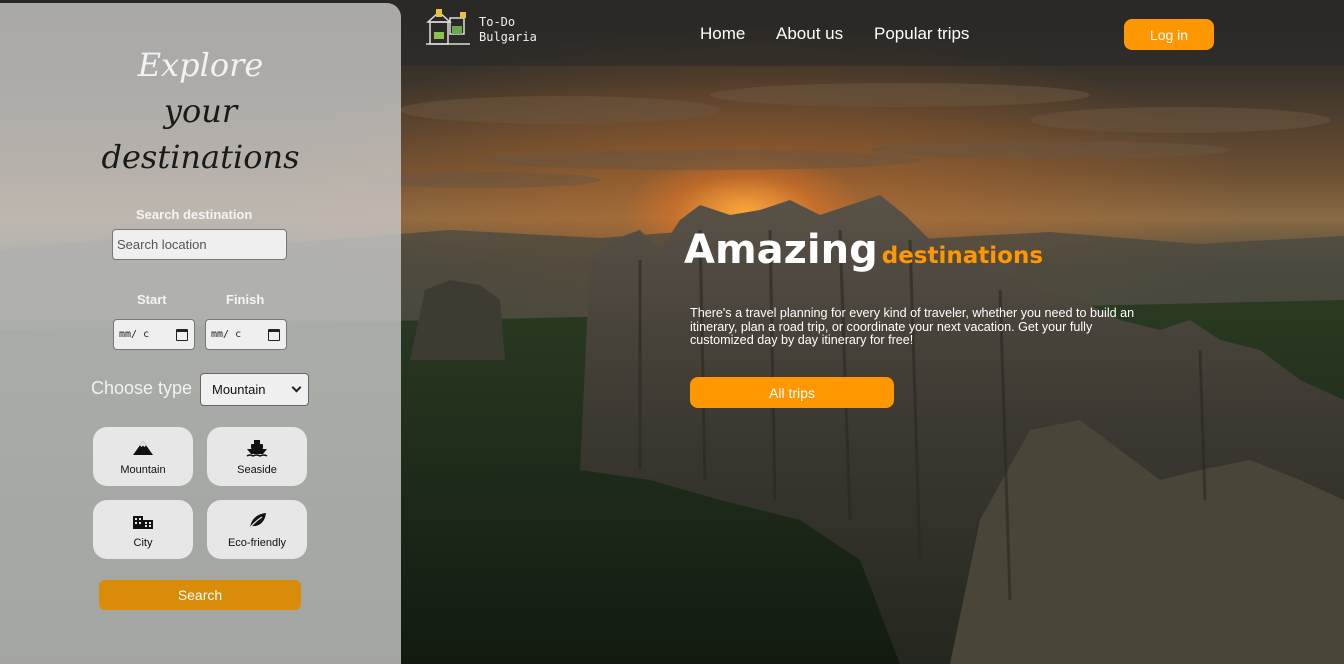 This screenshot has height=664, width=1344. I want to click on all-trips-button: All trips, so click(792, 392).